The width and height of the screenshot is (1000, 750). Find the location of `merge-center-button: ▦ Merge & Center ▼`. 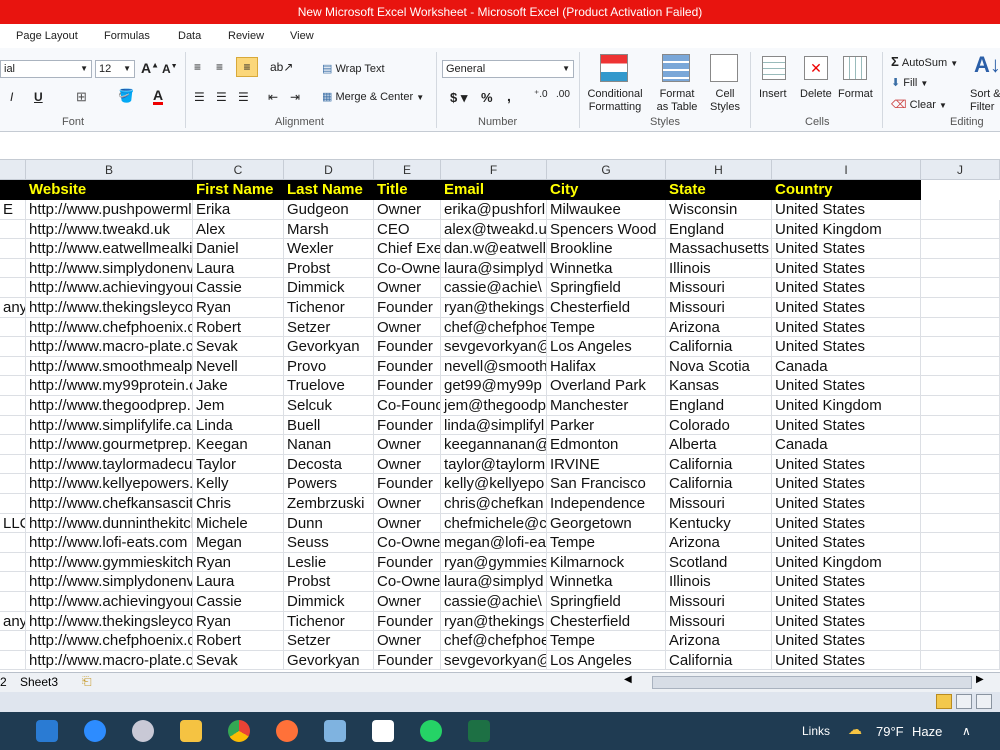

merge-center-button: ▦ Merge & Center ▼ is located at coordinates (373, 96).